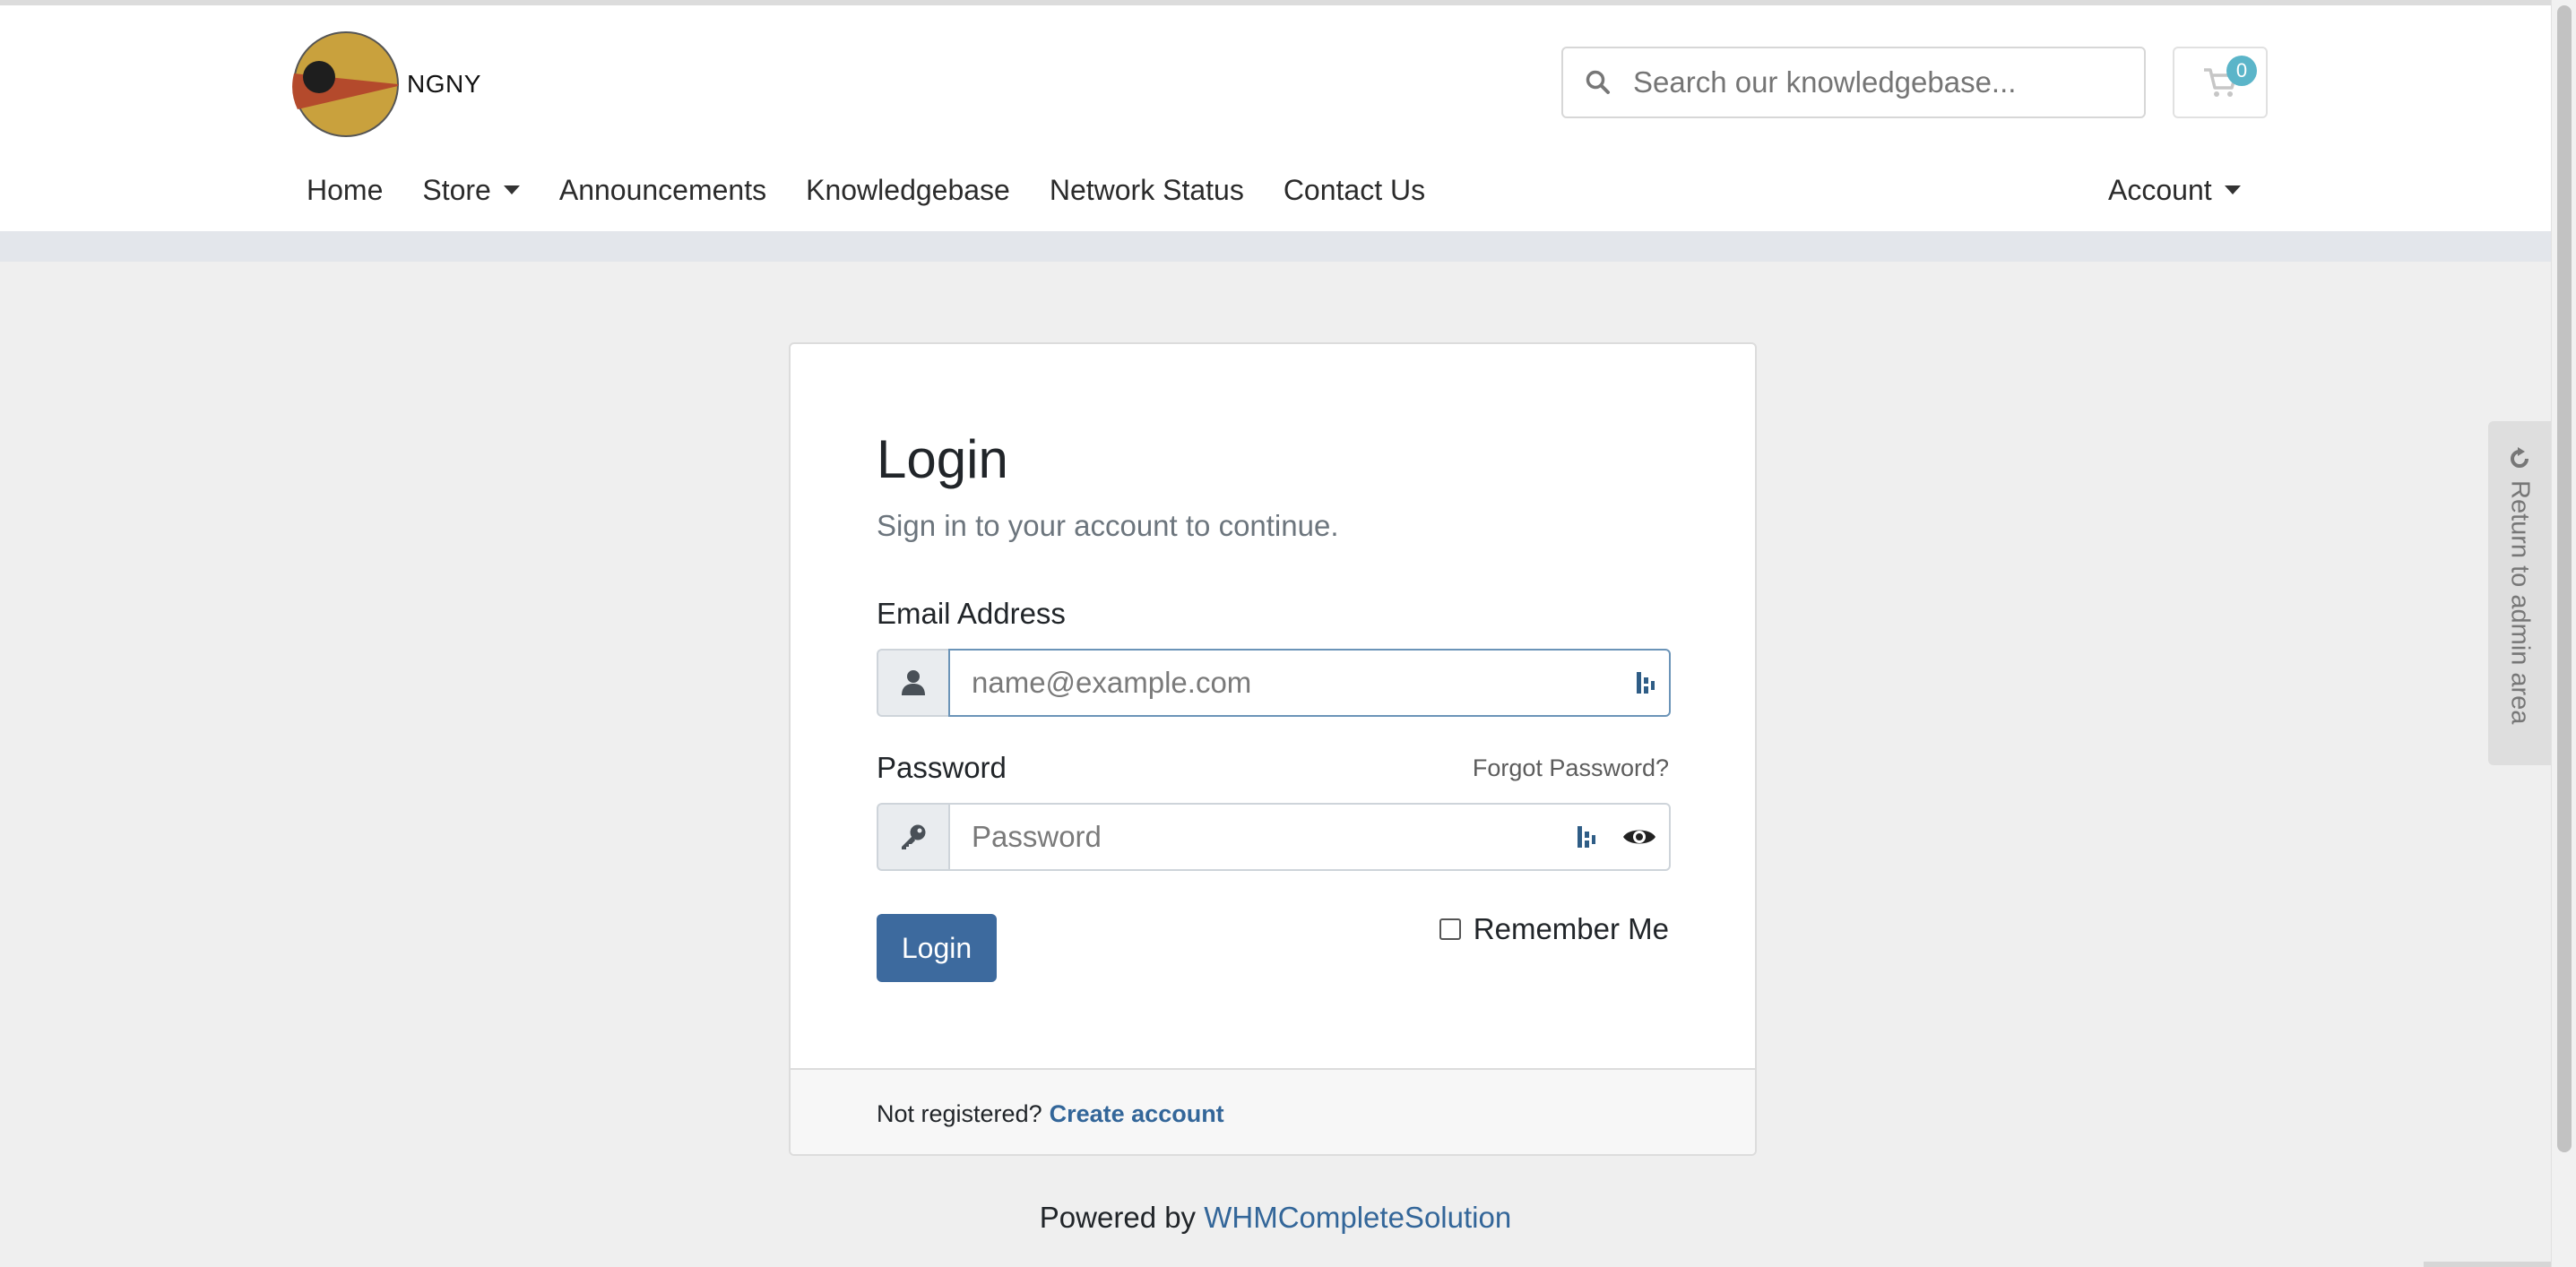 The image size is (2576, 1267). I want to click on nav-item-label: Home, so click(345, 189).